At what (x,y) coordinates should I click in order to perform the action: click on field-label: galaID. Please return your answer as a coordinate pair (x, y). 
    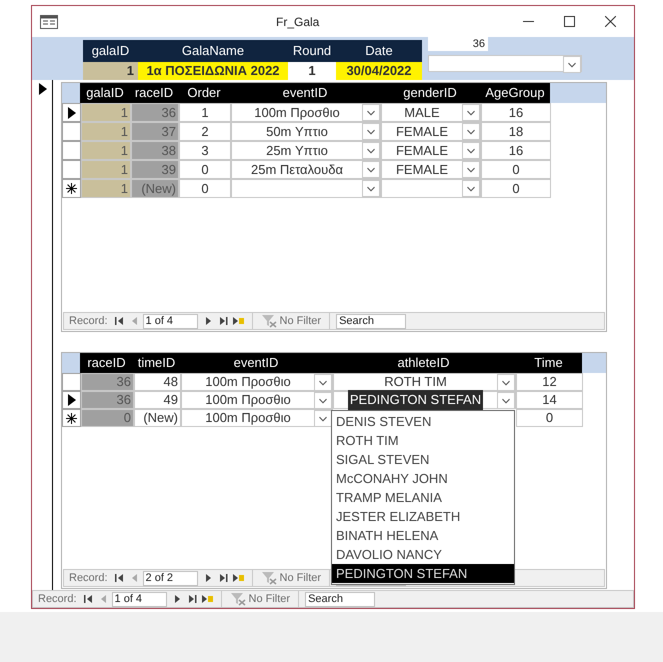
    Looking at the image, I should click on (110, 51).